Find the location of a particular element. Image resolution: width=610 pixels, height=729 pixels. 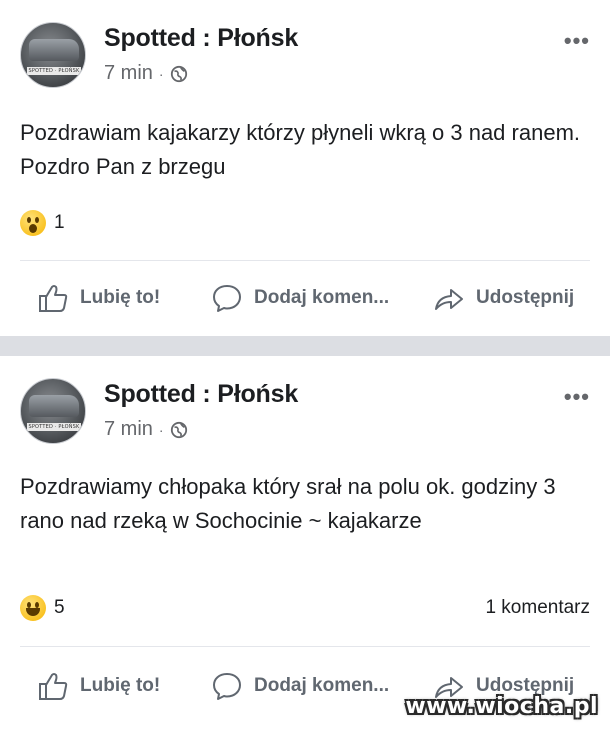

reactions-bar: 1 is located at coordinates (305, 223).